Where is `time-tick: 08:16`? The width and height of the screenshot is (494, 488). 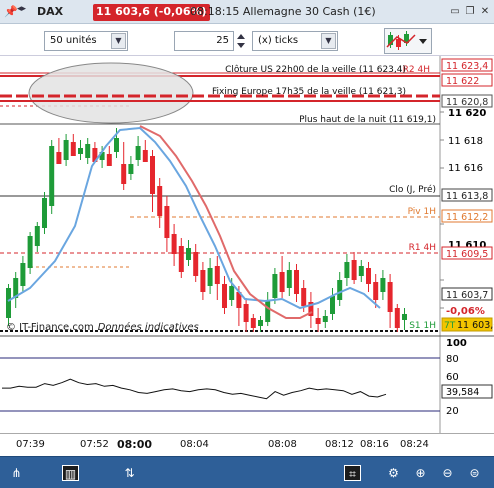
time-tick: 08:16 is located at coordinates (374, 444).